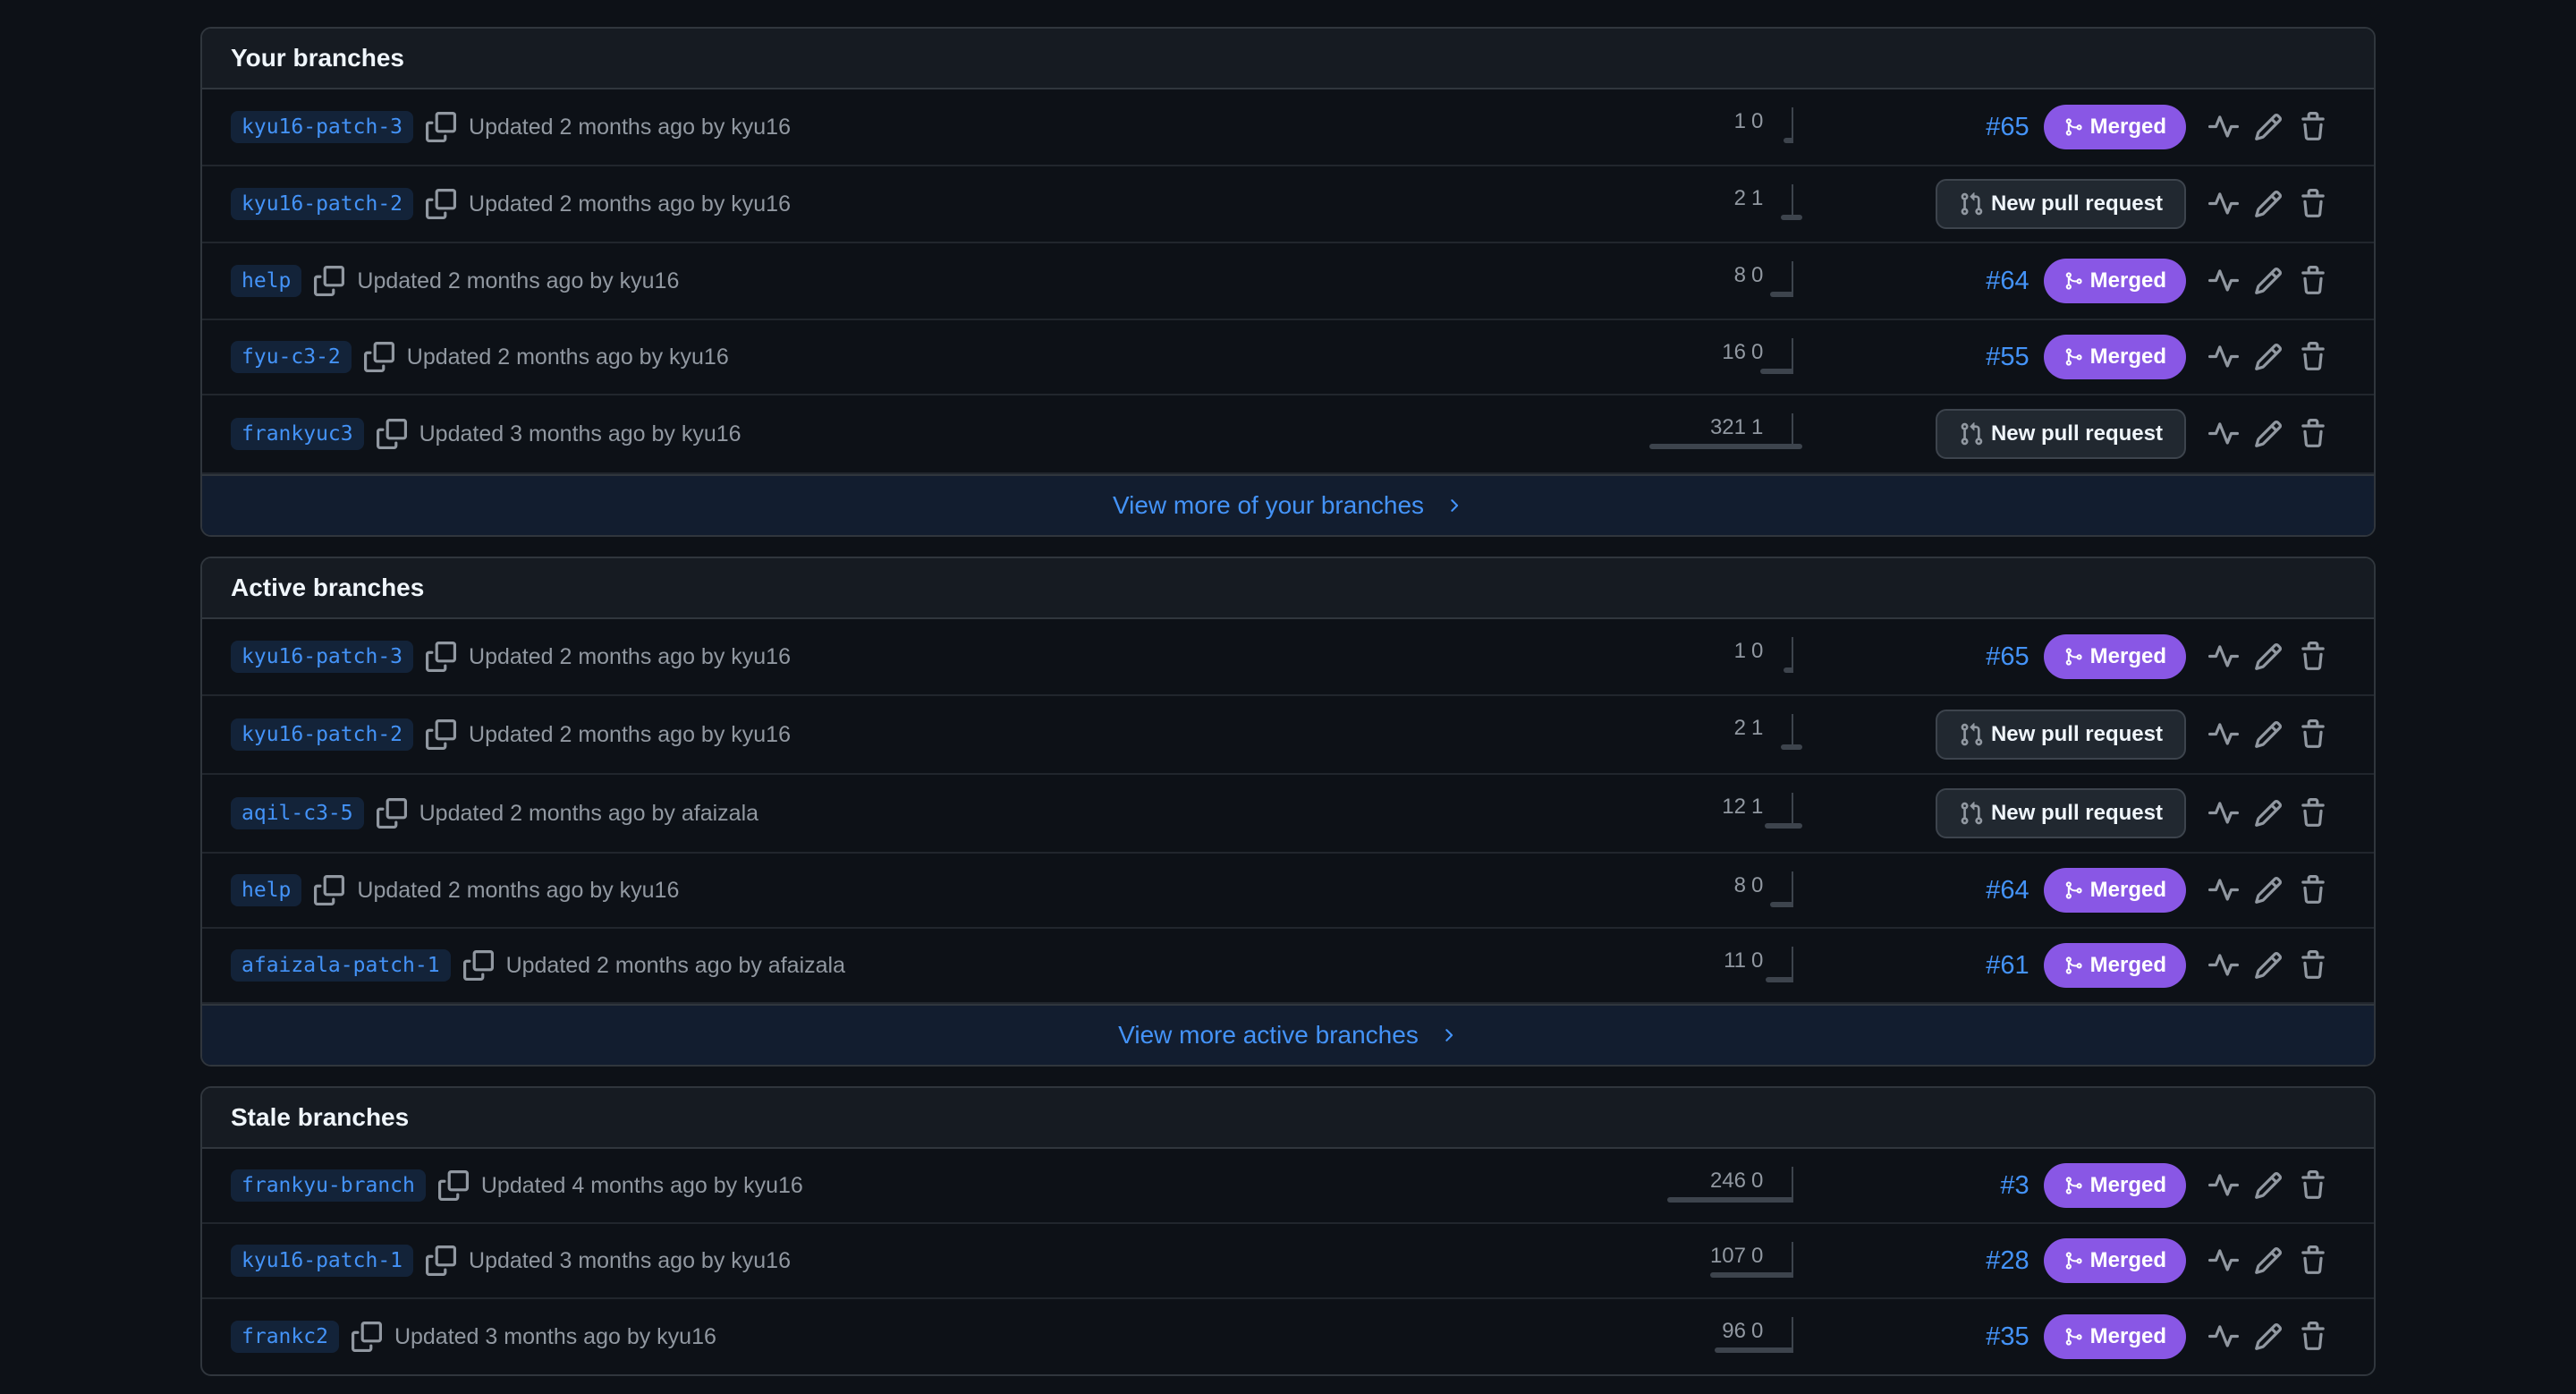  Describe the element at coordinates (1288, 1034) in the screenshot. I see `view-more-link: View more active branches` at that location.